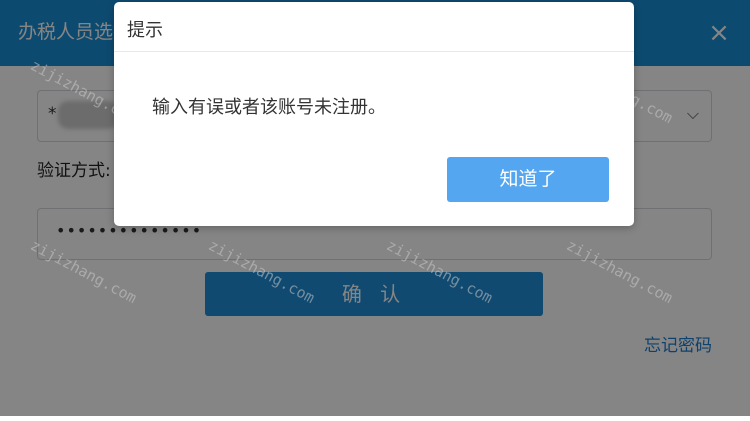 This screenshot has height=421, width=750. Describe the element at coordinates (269, 107) in the screenshot. I see `dialog-message: 输入有误或者该账号未注册。` at that location.